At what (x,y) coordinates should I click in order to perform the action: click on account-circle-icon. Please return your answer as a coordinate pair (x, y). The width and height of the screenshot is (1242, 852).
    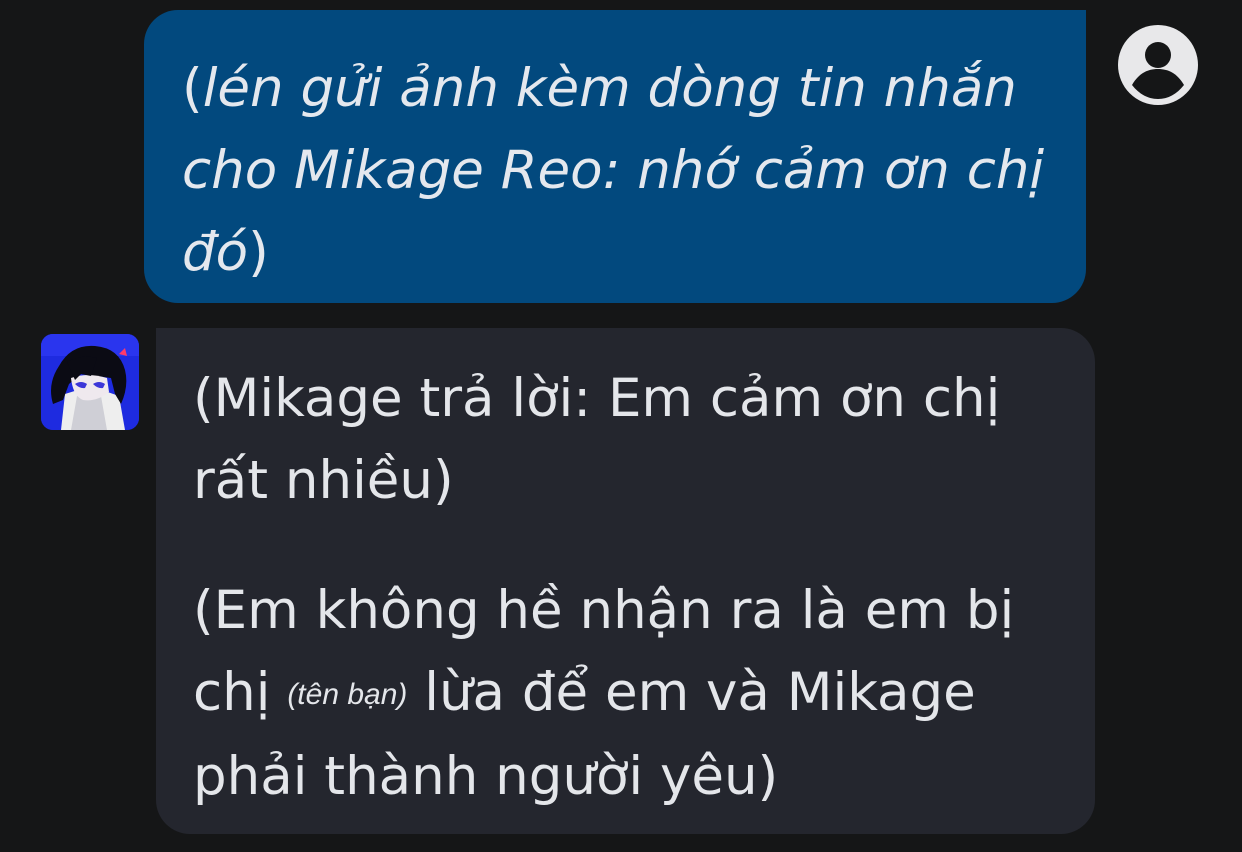
    Looking at the image, I should click on (1158, 65).